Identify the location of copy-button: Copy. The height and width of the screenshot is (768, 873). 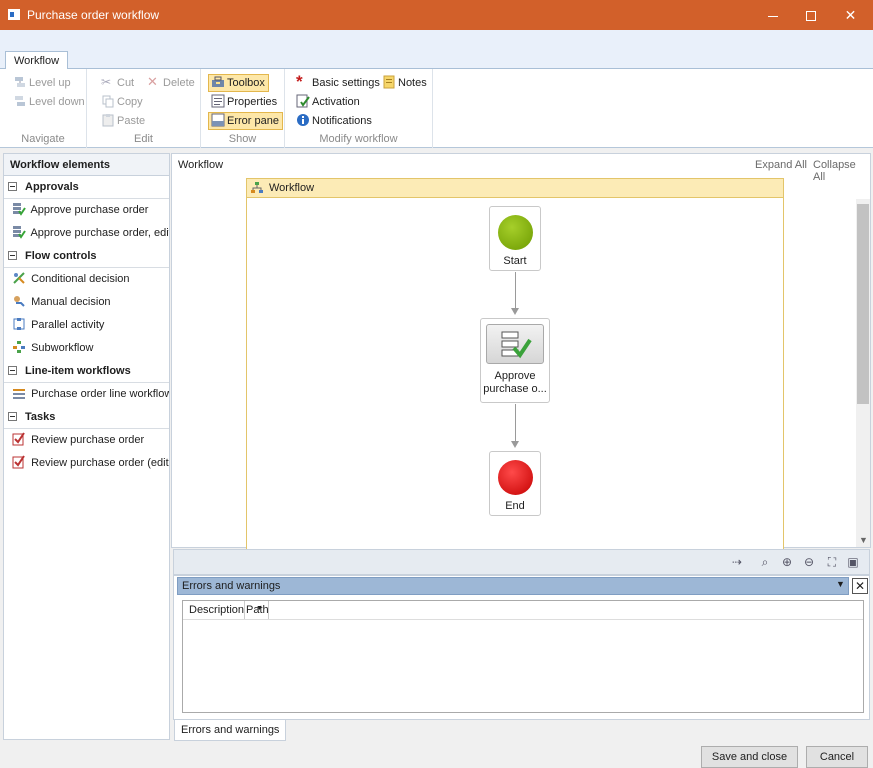
(122, 102).